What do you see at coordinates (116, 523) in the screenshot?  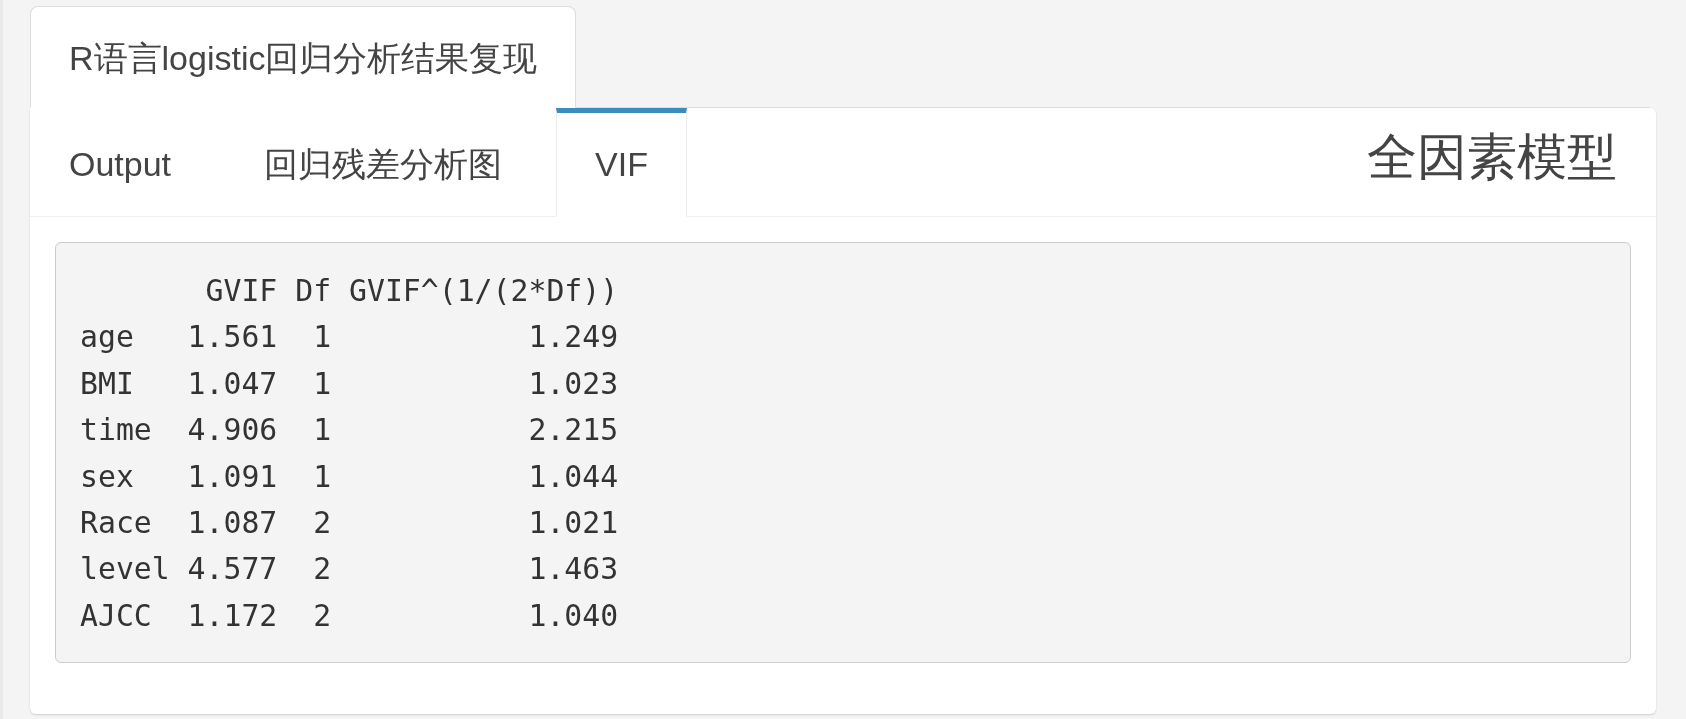 I see `row-label: Race` at bounding box center [116, 523].